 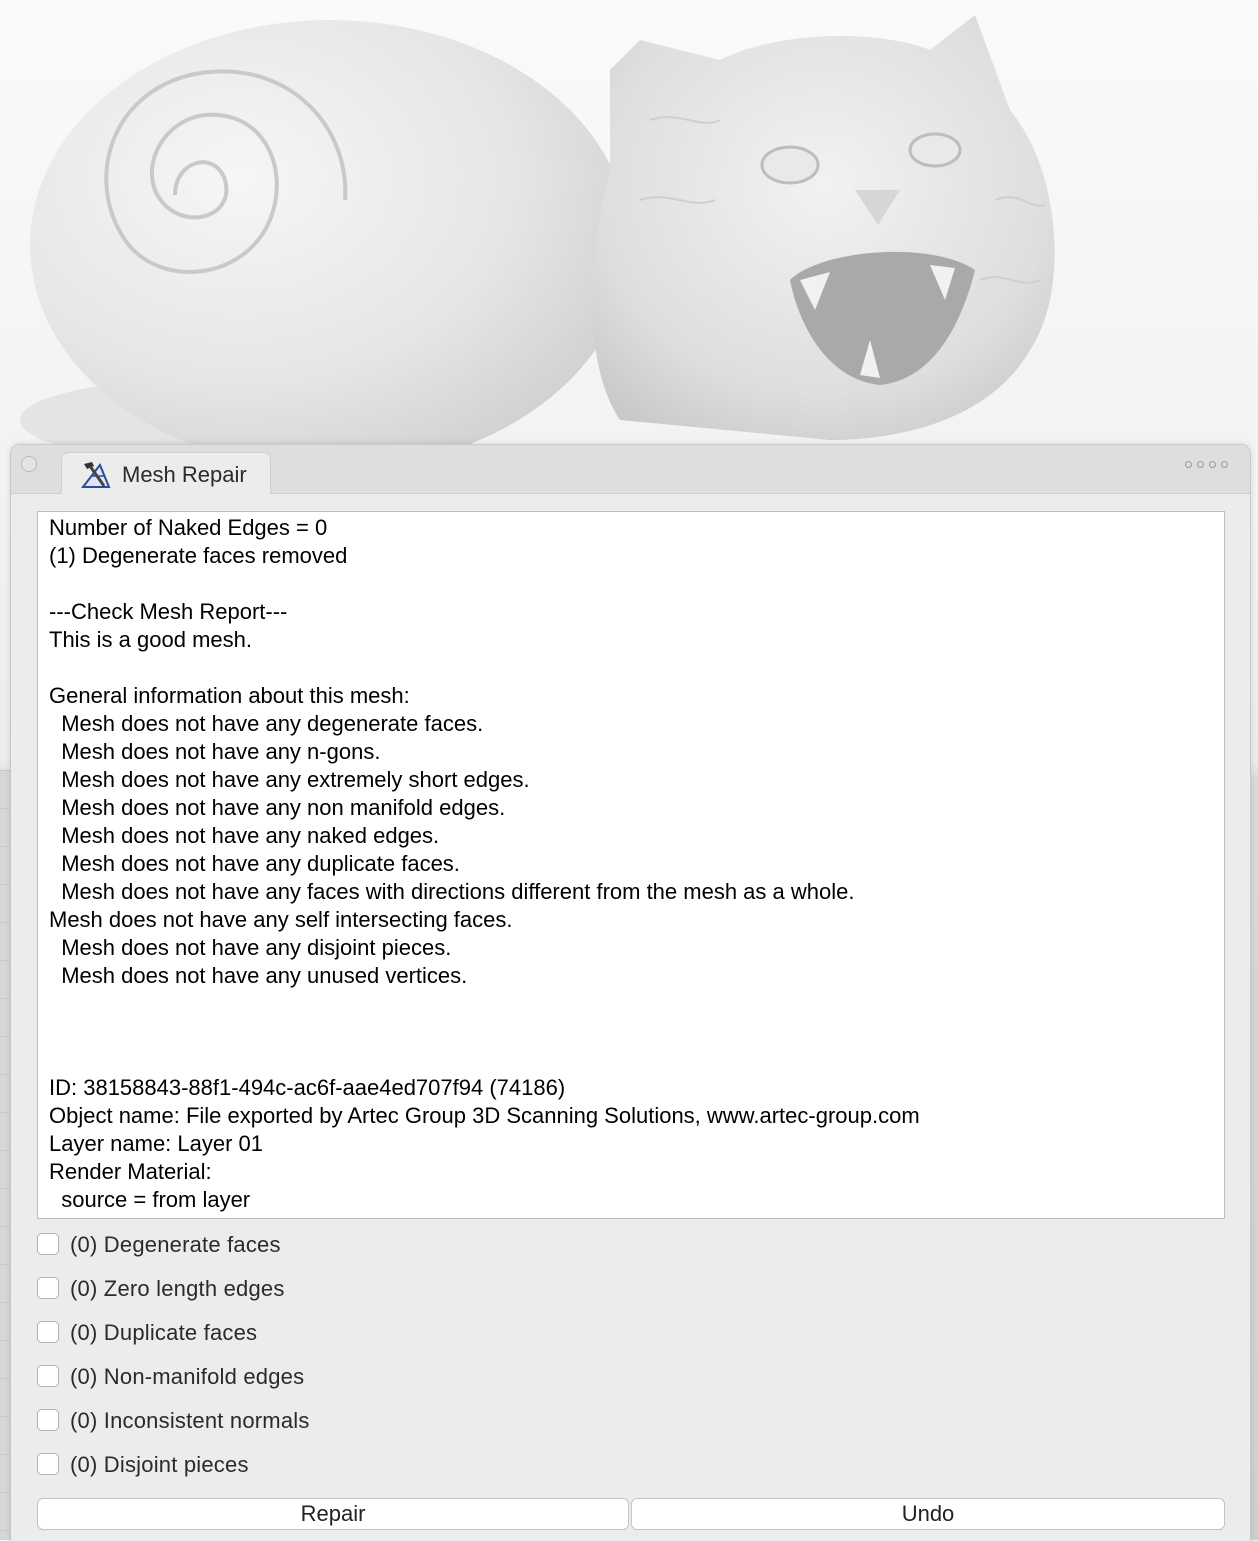 I want to click on report-line: ---Check Mesh Report---, so click(x=168, y=611).